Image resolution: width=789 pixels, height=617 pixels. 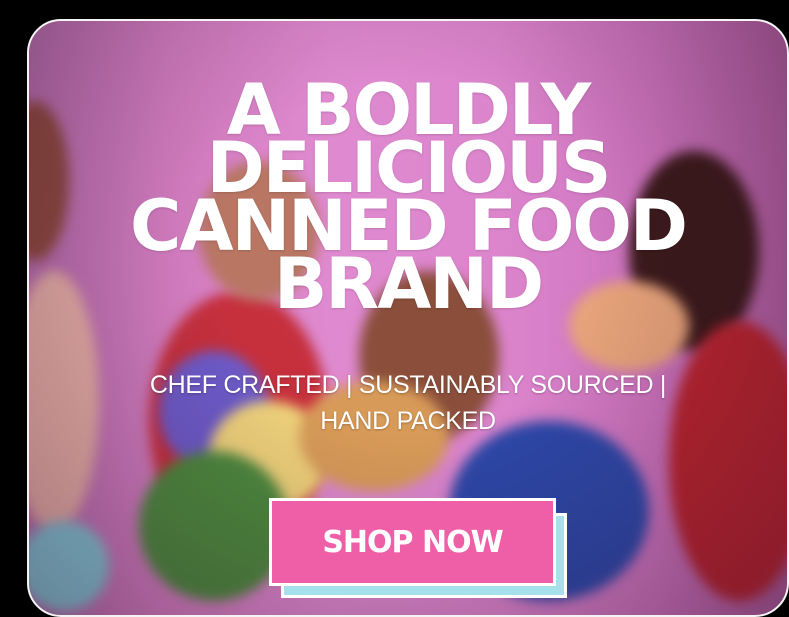 What do you see at coordinates (412, 542) in the screenshot?
I see `shop-now-button: SHOP NOW` at bounding box center [412, 542].